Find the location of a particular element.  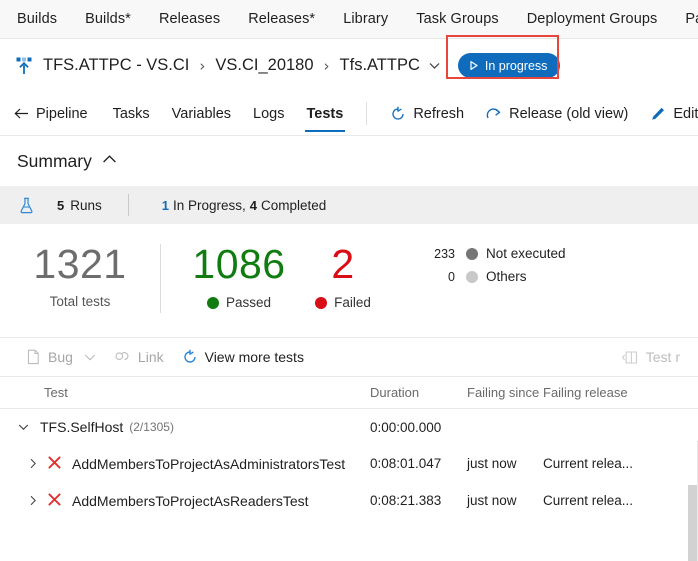

in-progress-label: In Progress, is located at coordinates (209, 205).